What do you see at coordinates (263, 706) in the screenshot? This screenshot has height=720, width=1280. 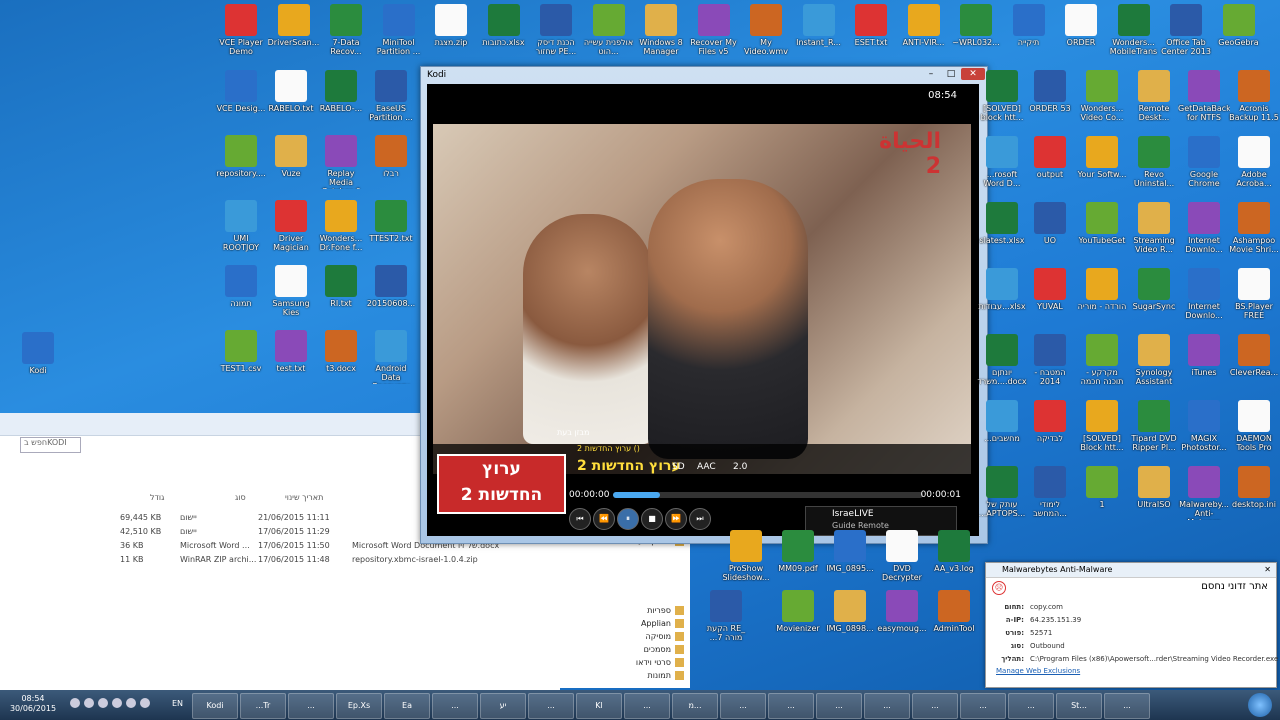 I see `taskbar-button: ...Tr` at bounding box center [263, 706].